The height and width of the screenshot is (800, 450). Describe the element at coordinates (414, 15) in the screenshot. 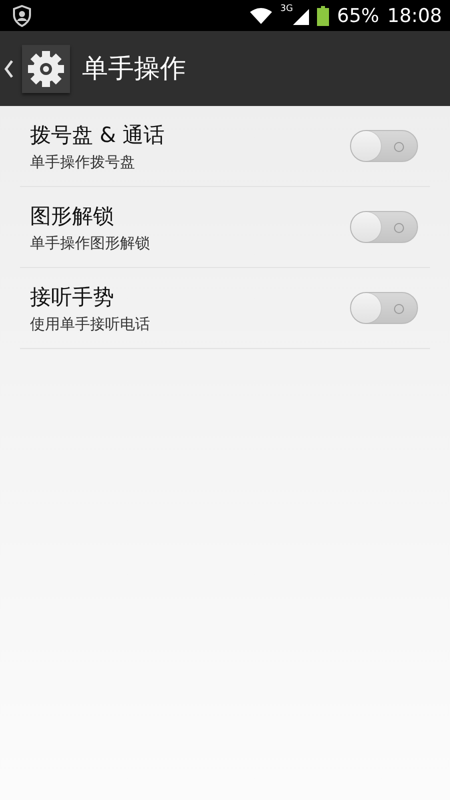

I see `clock-time: 18:08` at that location.